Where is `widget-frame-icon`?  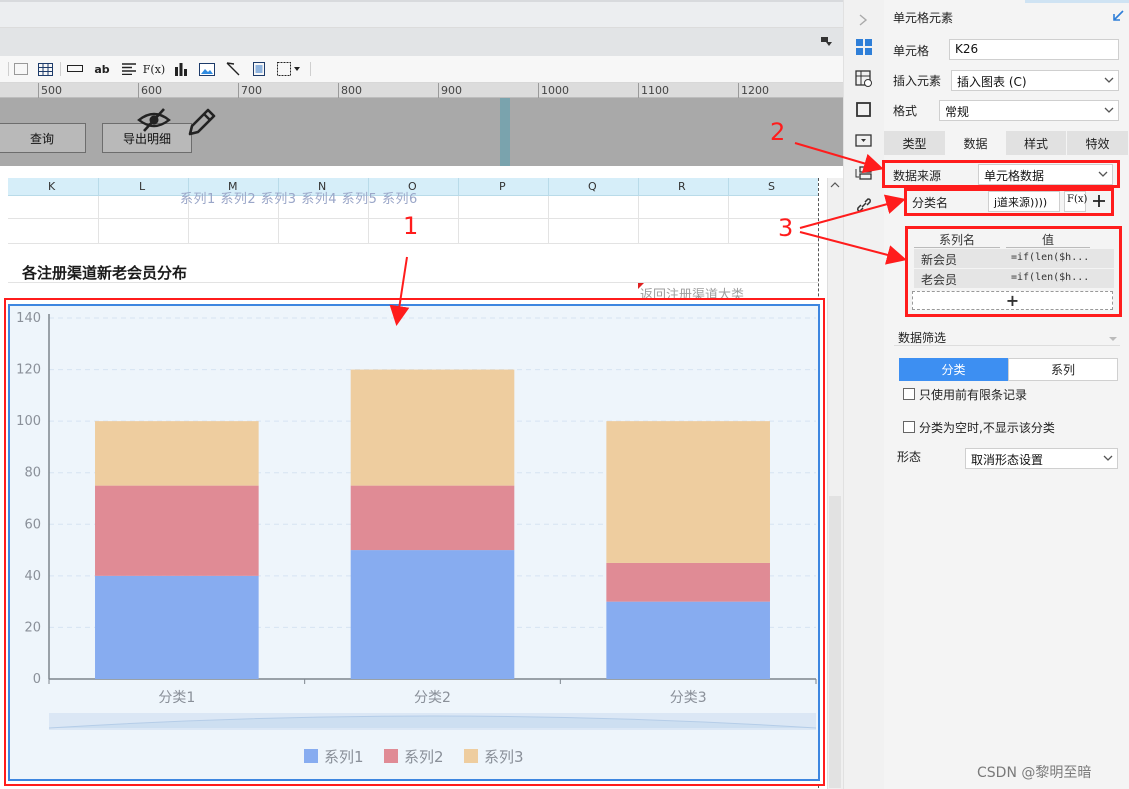 widget-frame-icon is located at coordinates (864, 110).